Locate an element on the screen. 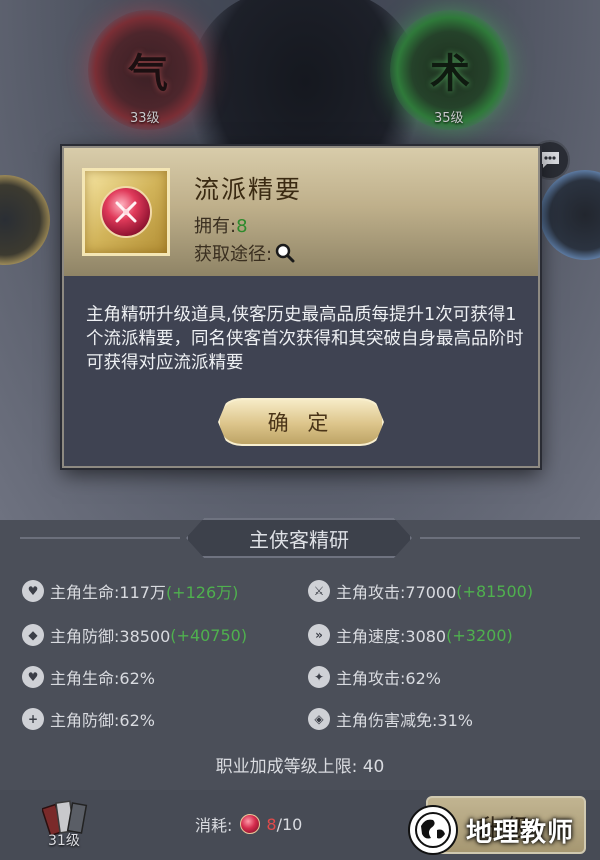 The width and height of the screenshot is (600, 860). school-essence-icon is located at coordinates (126, 212).